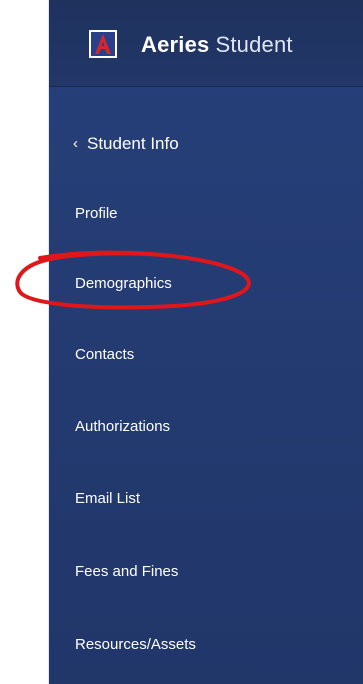  Describe the element at coordinates (135, 644) in the screenshot. I see `nav-item-resources-assets: Resources/Assets` at that location.